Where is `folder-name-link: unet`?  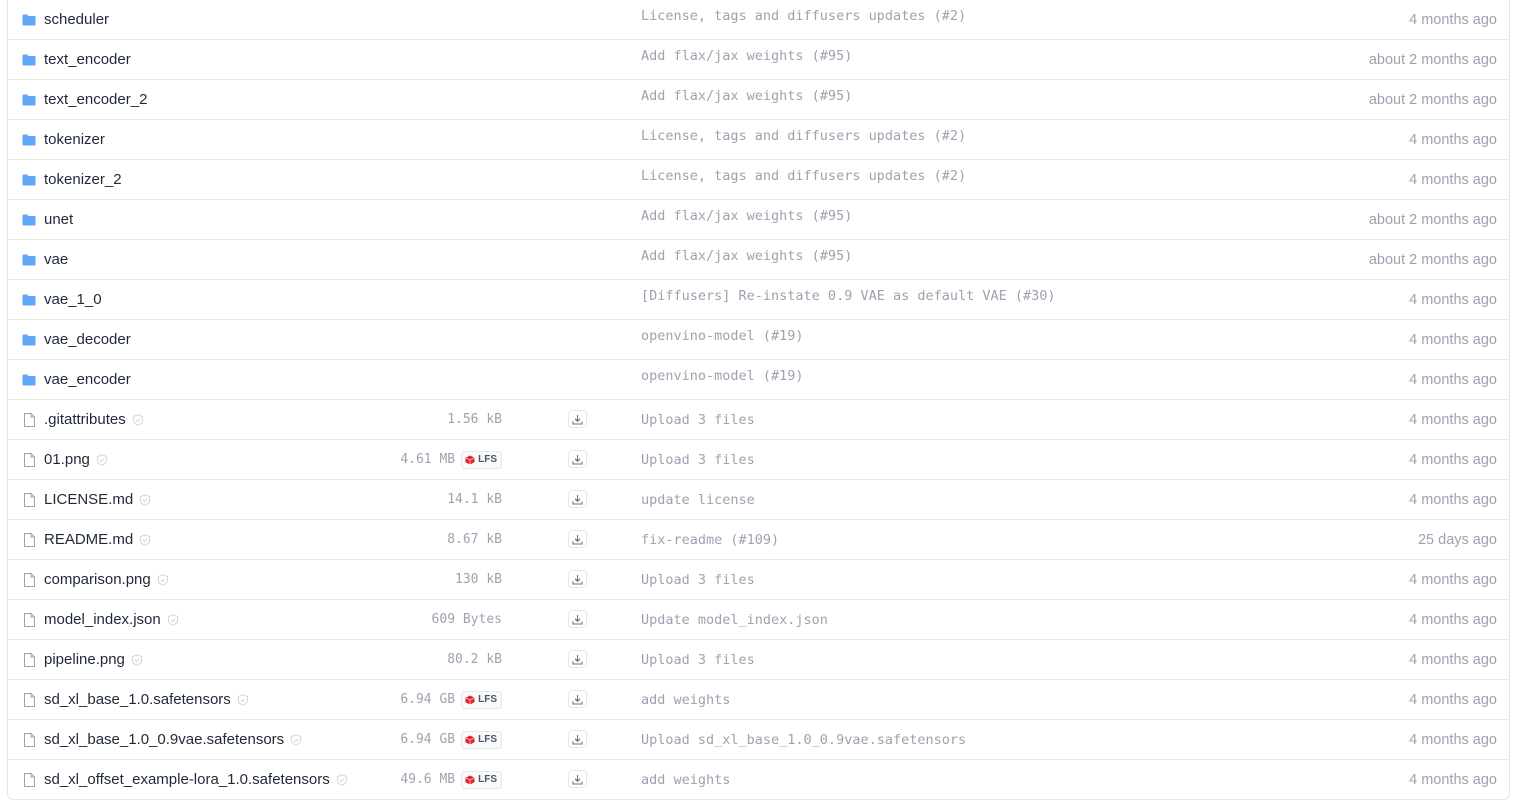 folder-name-link: unet is located at coordinates (58, 219).